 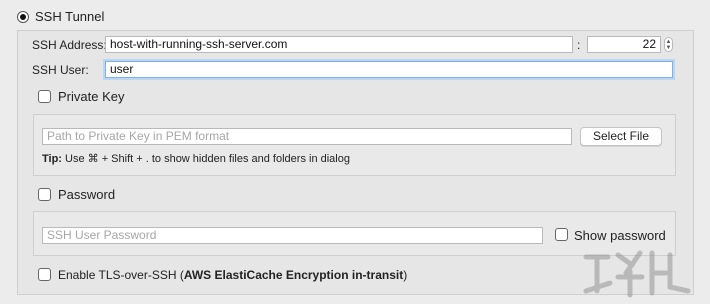 I want to click on private-key-label: Private Key, so click(x=91, y=96).